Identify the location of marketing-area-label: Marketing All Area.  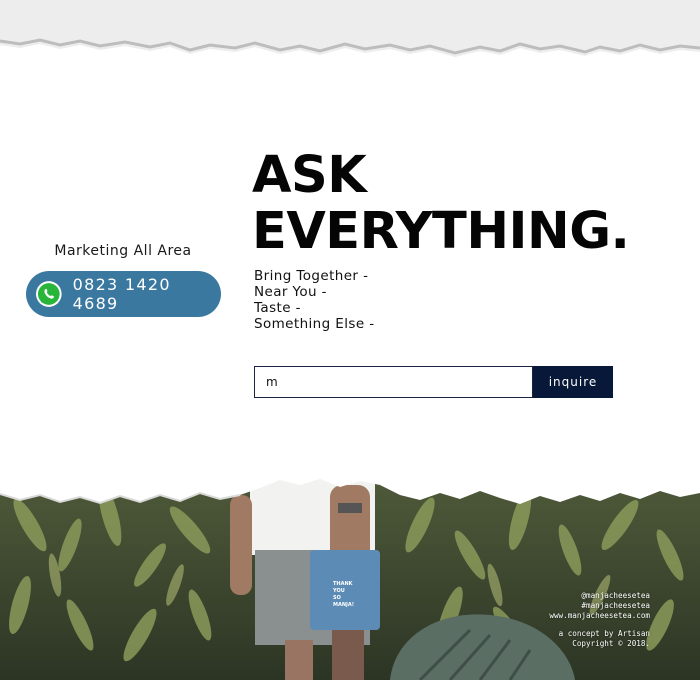
(123, 251).